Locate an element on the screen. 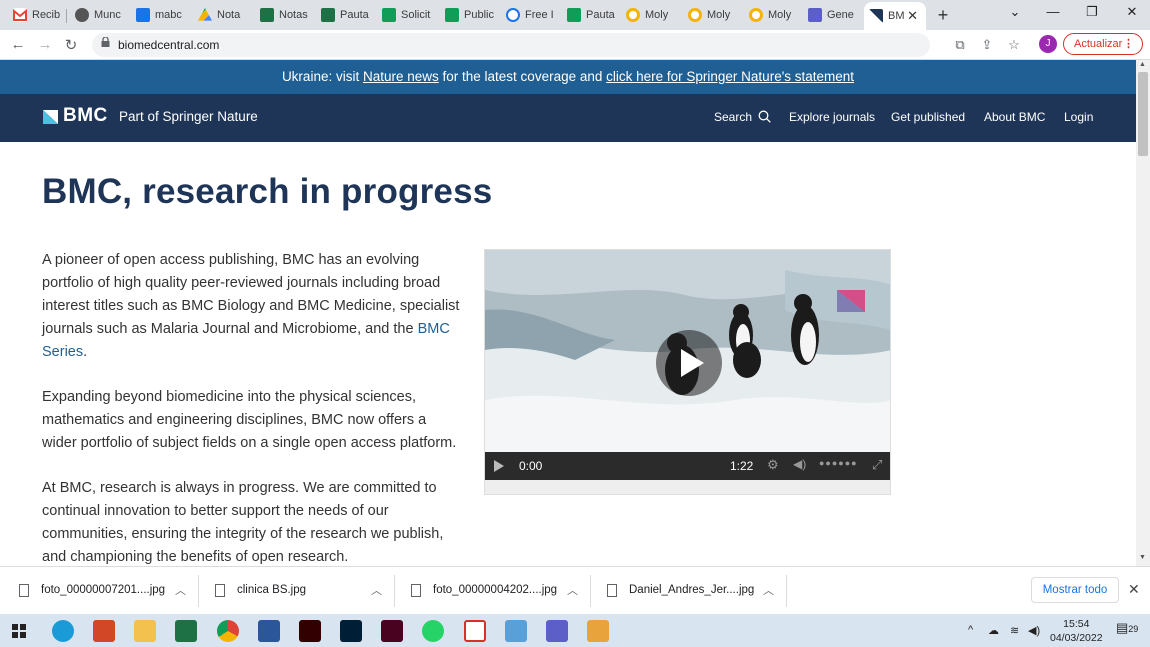 The width and height of the screenshot is (1150, 647). photoshop-icon is located at coordinates (351, 631).